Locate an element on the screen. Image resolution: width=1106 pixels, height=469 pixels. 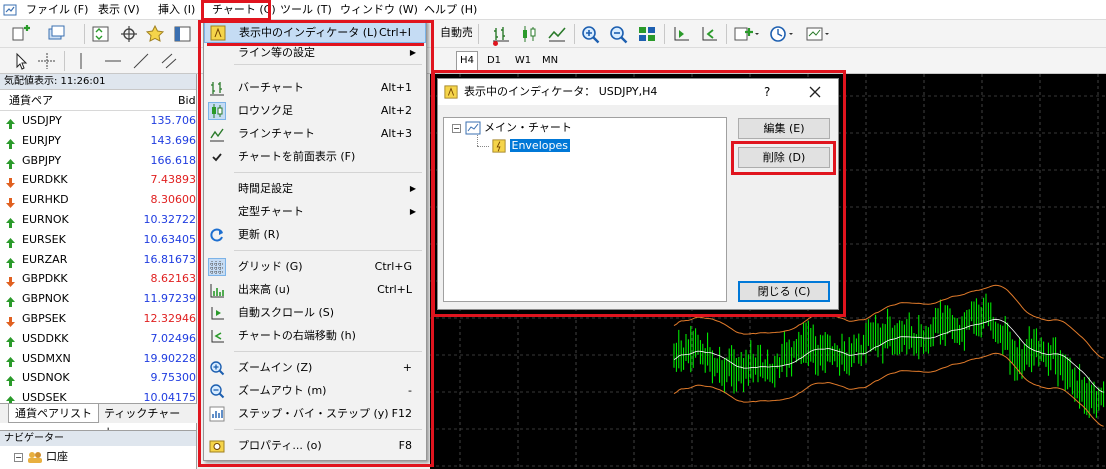
timeframe-w1: W1 is located at coordinates (523, 61).